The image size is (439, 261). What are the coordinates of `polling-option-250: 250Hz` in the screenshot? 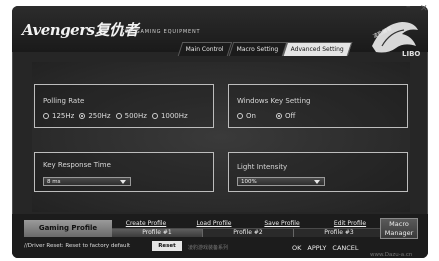 It's located at (95, 116).